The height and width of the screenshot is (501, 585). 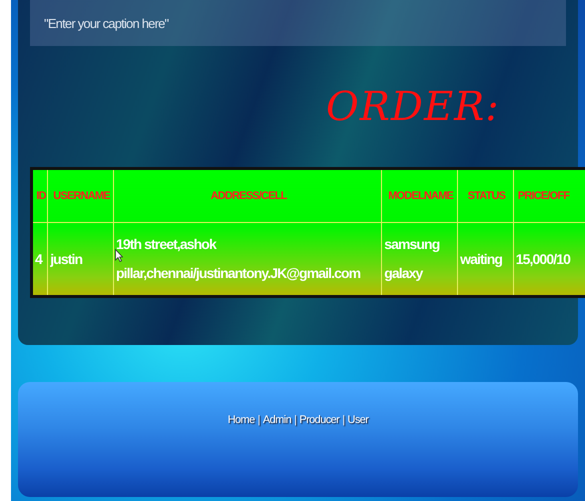 What do you see at coordinates (319, 420) in the screenshot?
I see `footer-link: Producer` at bounding box center [319, 420].